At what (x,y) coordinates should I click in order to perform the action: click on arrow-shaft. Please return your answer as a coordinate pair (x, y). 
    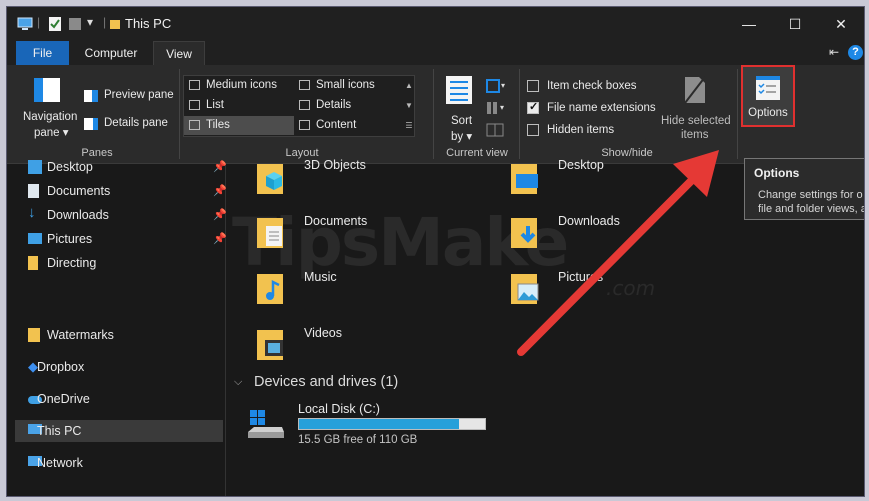
    Looking at the image, I should click on (610, 262).